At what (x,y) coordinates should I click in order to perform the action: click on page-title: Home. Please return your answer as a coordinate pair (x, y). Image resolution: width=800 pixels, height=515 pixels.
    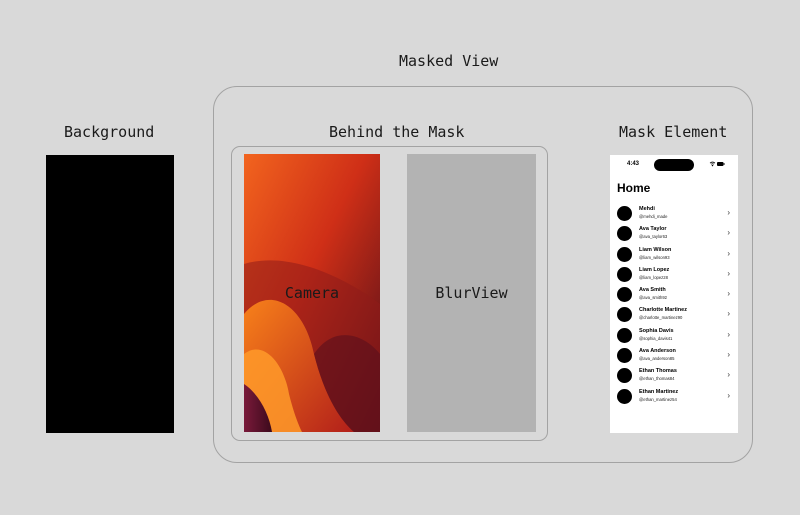
    Looking at the image, I should click on (634, 188).